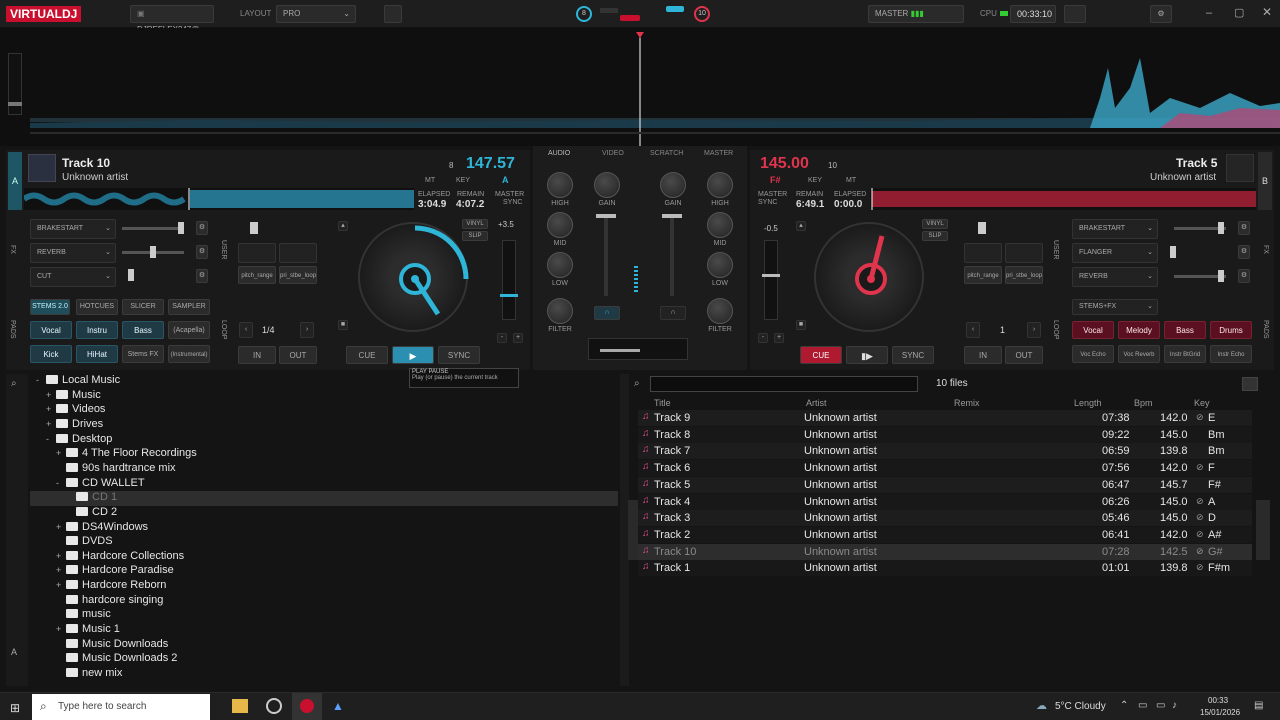 The image size is (1280, 720). Describe the element at coordinates (560, 225) in the screenshot. I see `left-mid-knob` at that location.